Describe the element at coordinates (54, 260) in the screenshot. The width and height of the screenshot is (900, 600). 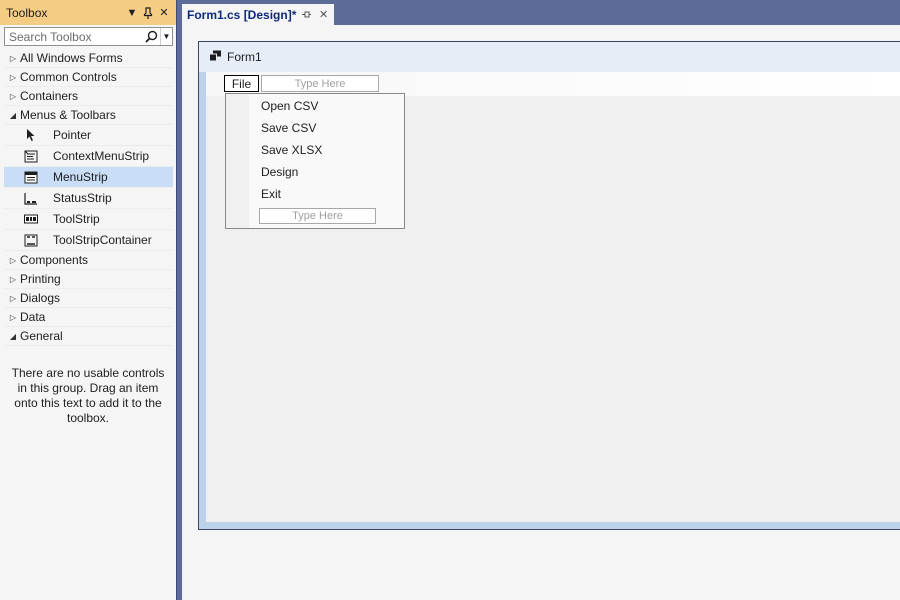
I see `category-label: Components` at that location.